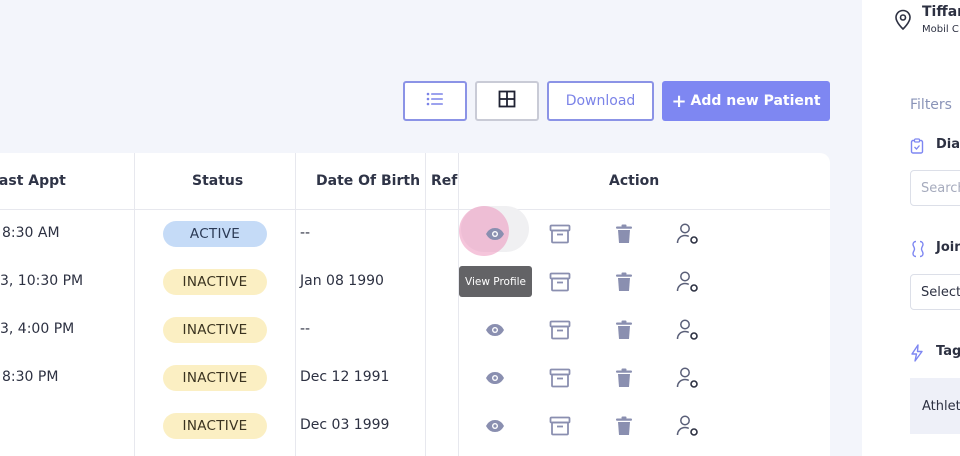 This screenshot has height=456, width=960. I want to click on filters-title: Filters, so click(931, 105).